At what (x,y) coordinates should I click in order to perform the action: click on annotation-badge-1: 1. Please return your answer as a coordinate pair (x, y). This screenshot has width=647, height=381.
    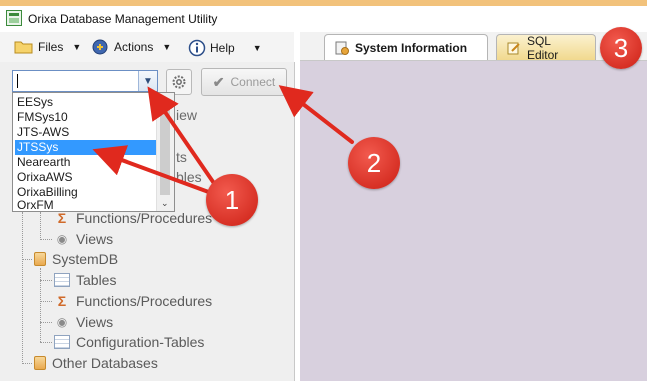
    Looking at the image, I should click on (232, 200).